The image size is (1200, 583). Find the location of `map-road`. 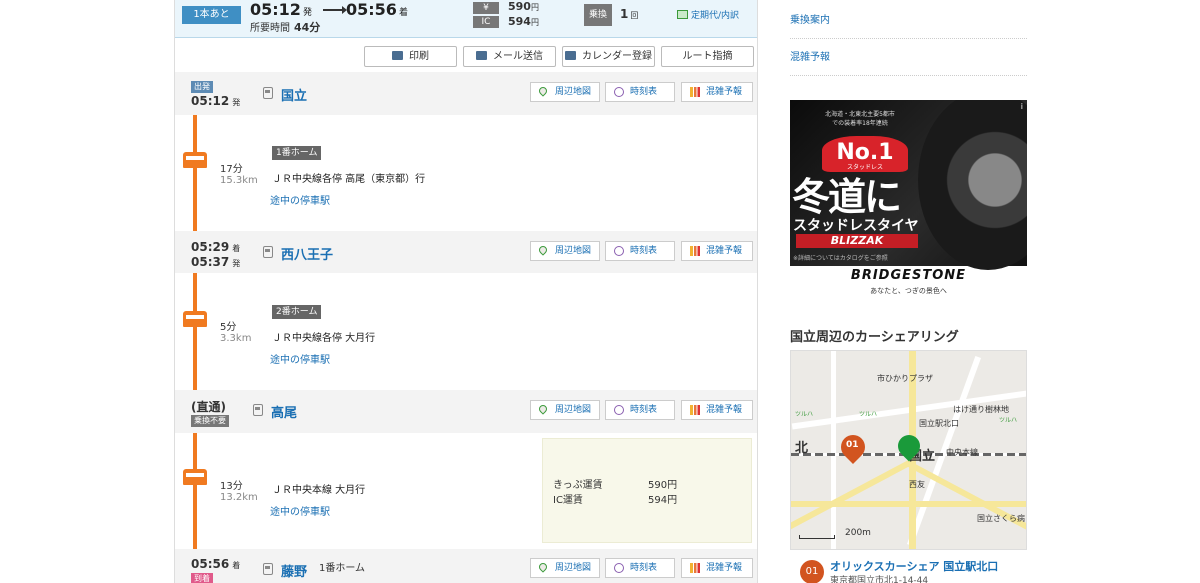

map-road is located at coordinates (833, 450).